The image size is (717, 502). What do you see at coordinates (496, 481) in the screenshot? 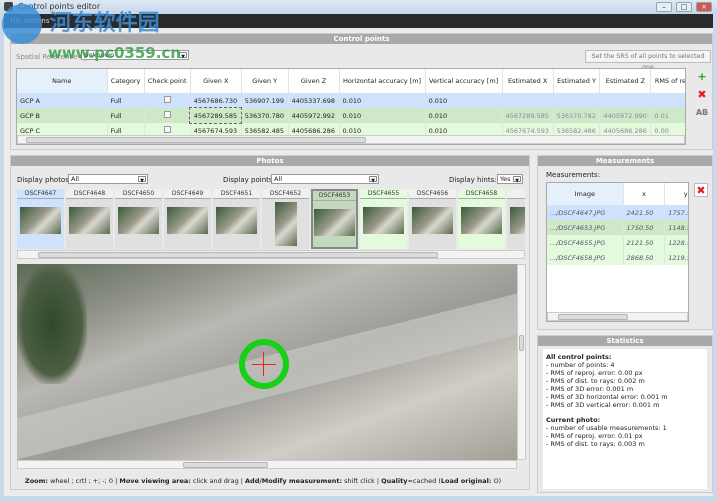
I see `help-load: O)` at bounding box center [496, 481].